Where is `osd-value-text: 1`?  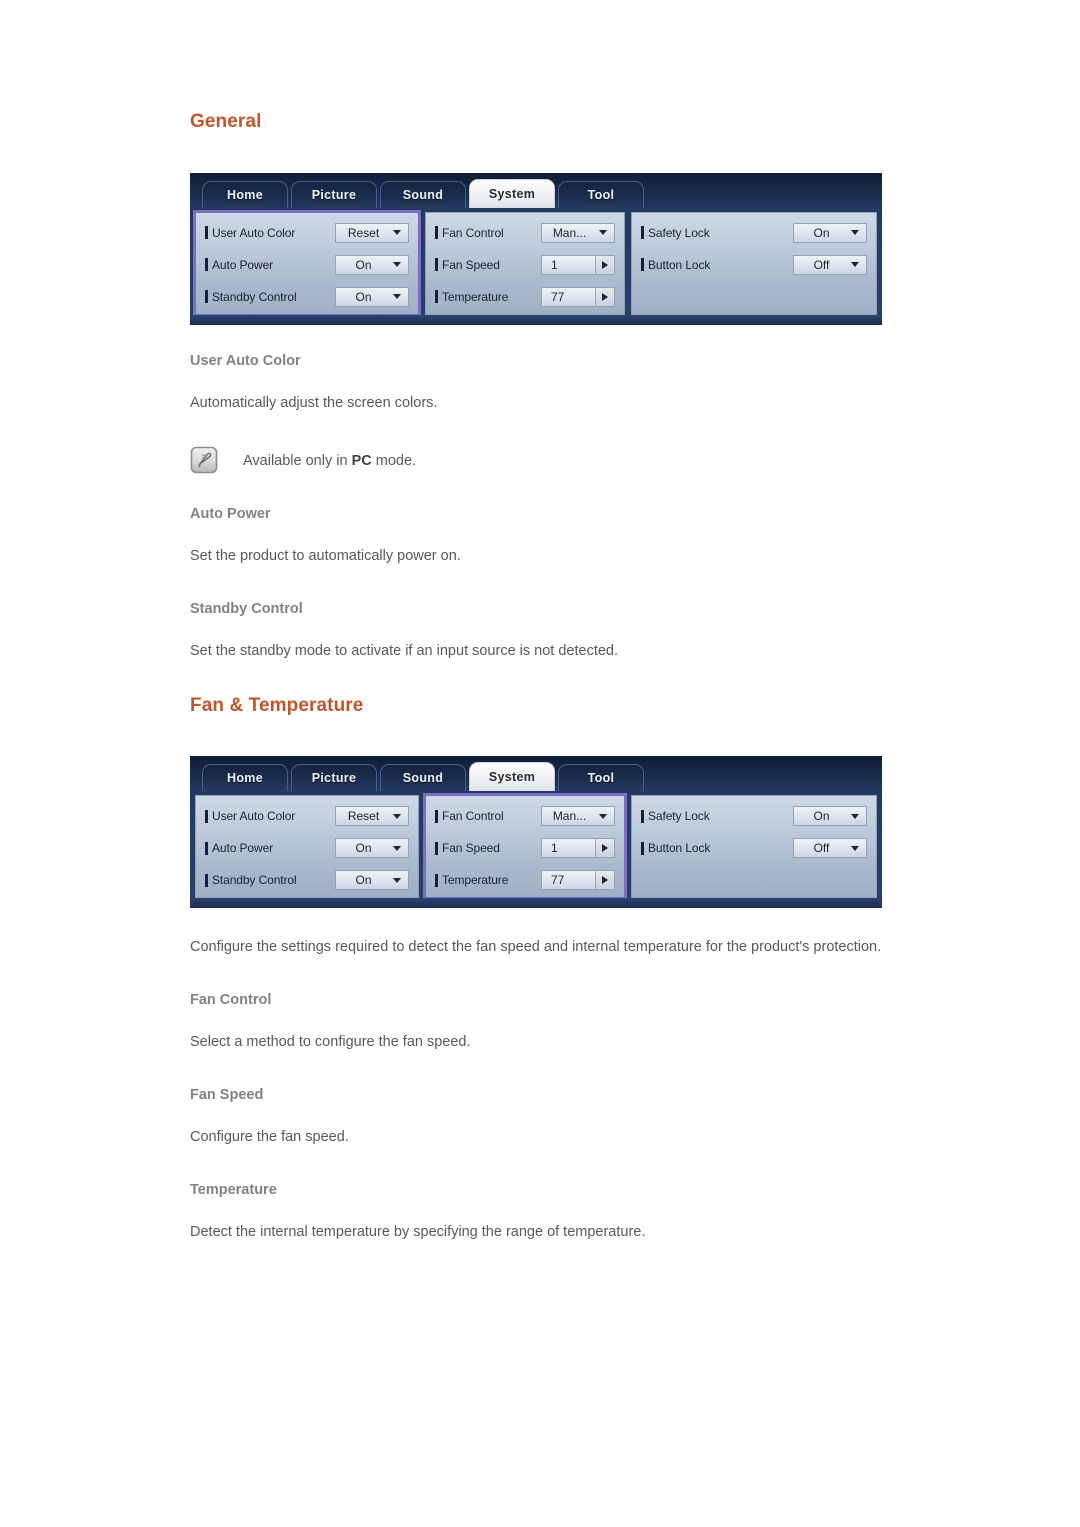
osd-value-text: 1 is located at coordinates (554, 264).